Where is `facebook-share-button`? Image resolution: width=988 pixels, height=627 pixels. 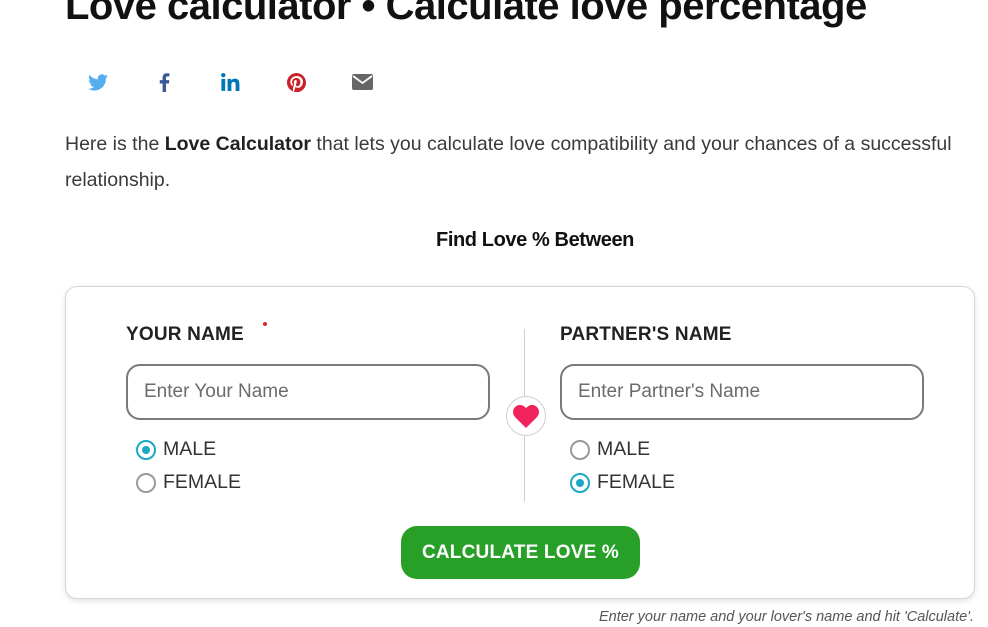 facebook-share-button is located at coordinates (164, 82).